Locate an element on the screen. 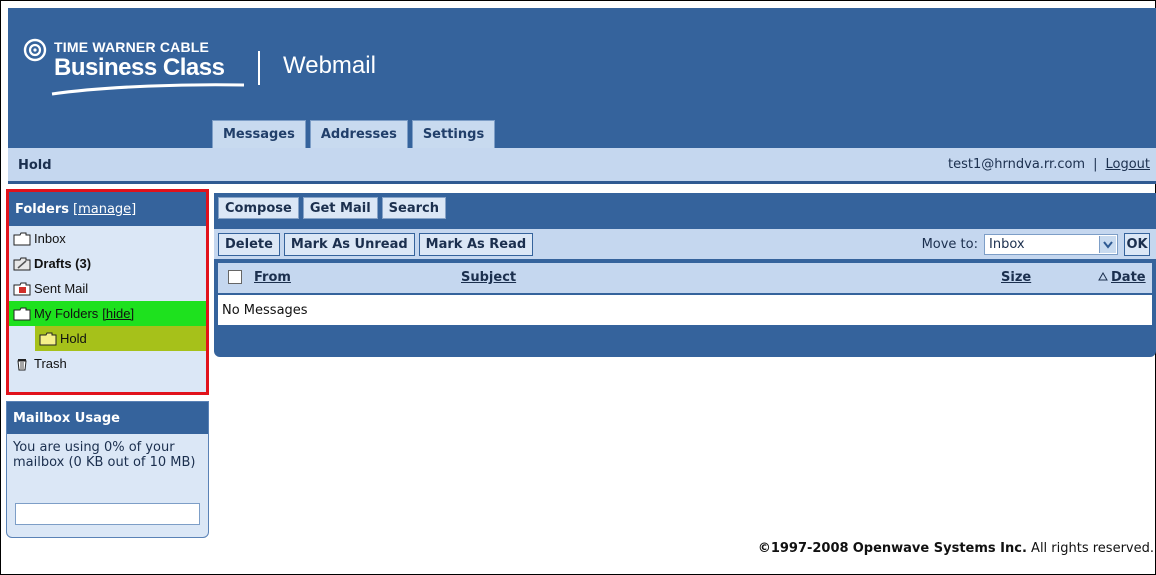  rights-text: All rights reserved. is located at coordinates (1092, 548).